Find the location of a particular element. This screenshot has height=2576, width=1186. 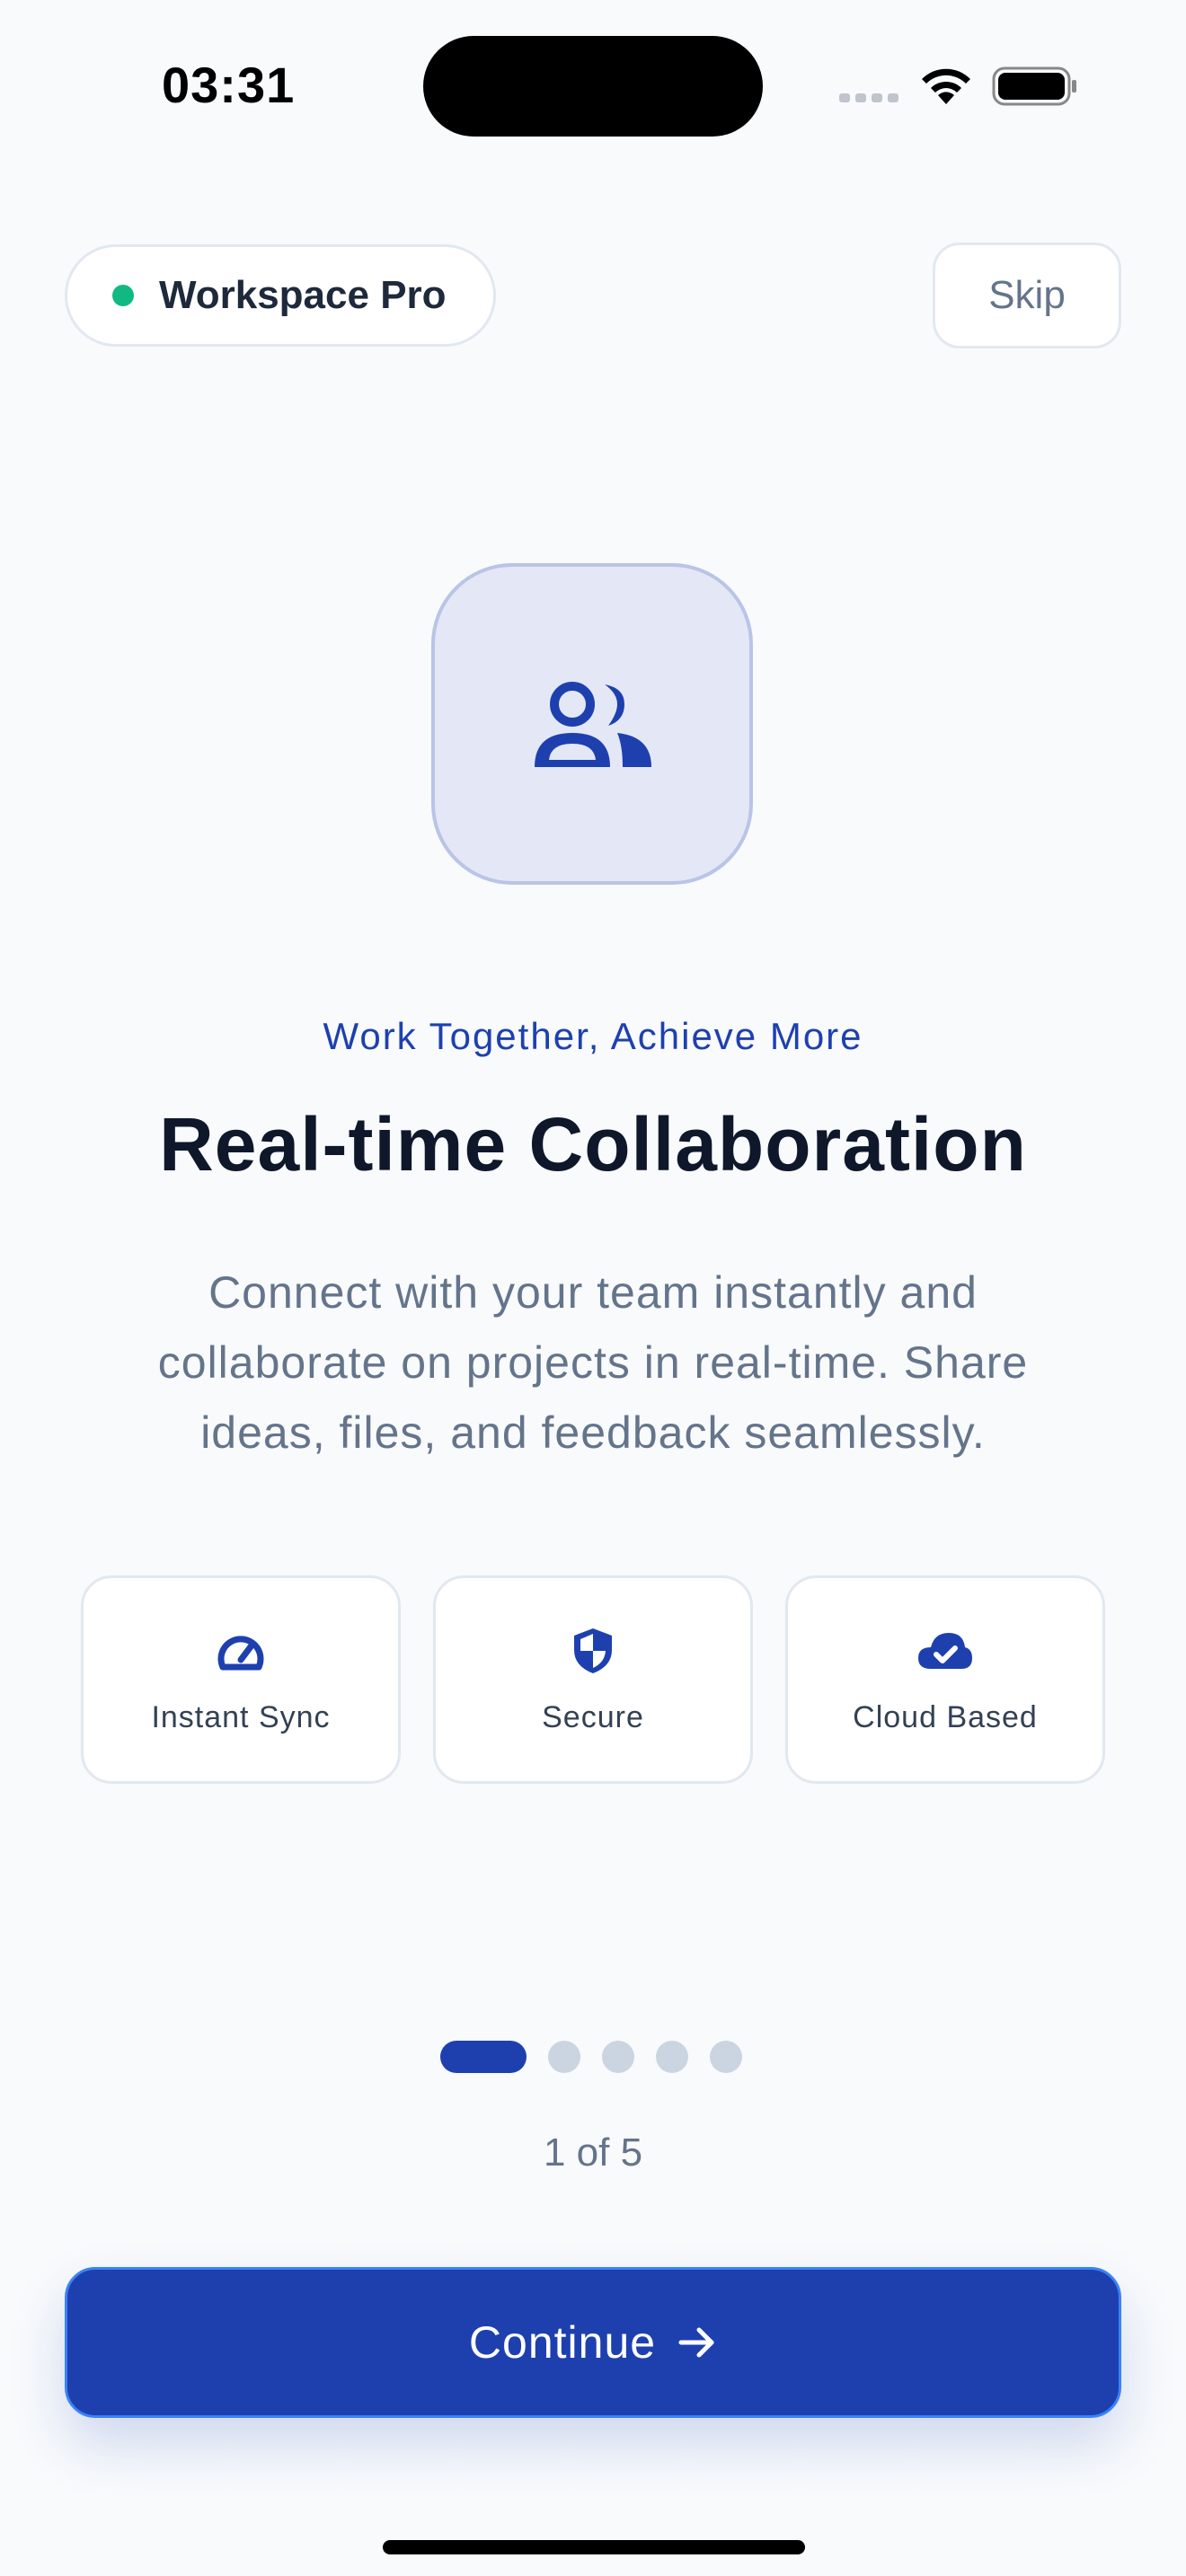

online-status-dot is located at coordinates (123, 295).